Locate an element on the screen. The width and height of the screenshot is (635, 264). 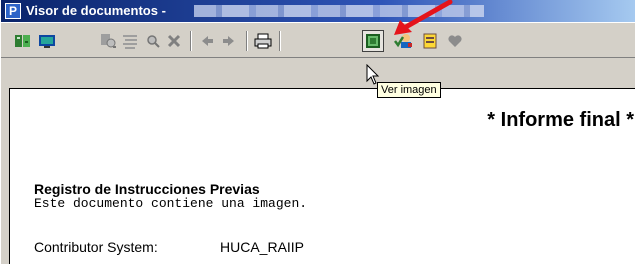
list-icon is located at coordinates (130, 42).